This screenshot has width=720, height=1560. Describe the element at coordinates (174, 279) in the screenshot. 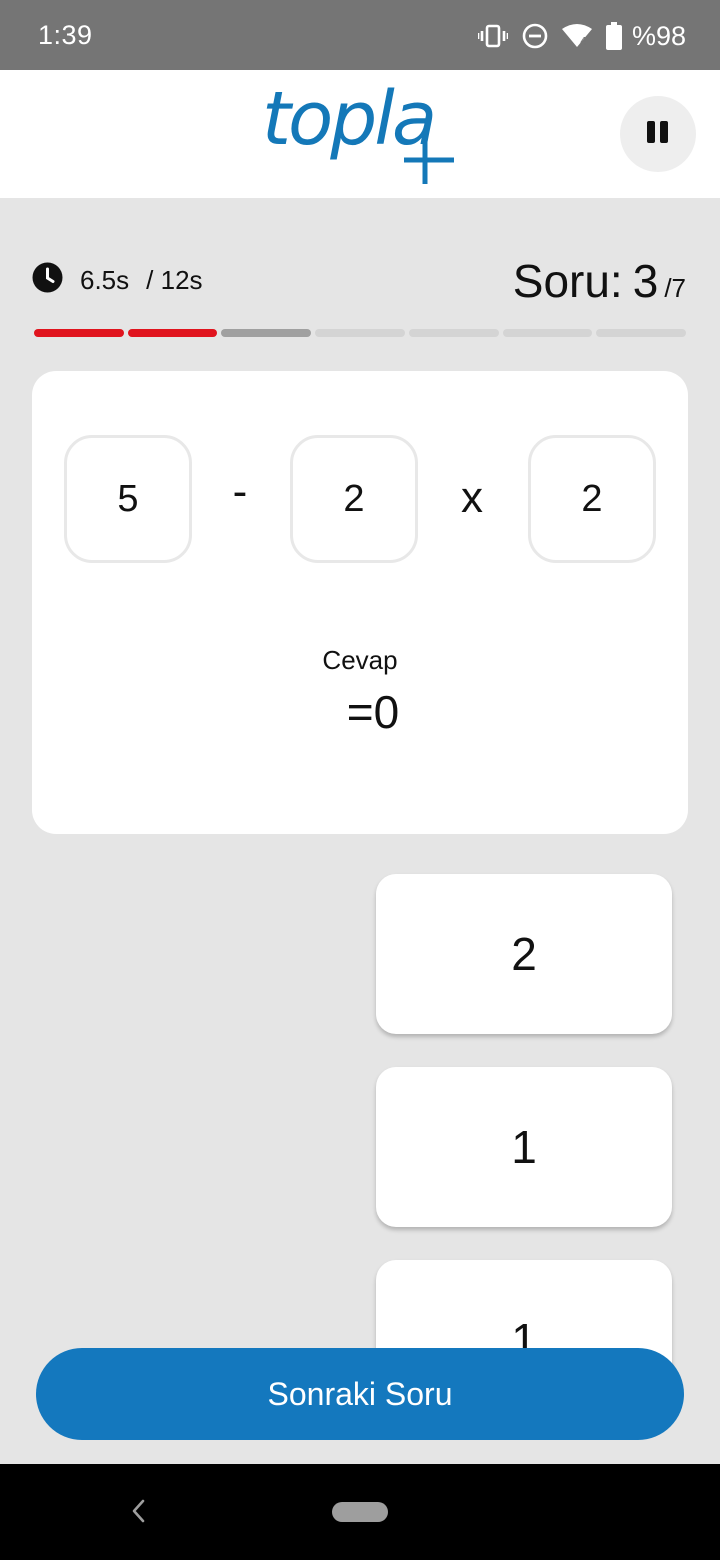

I see `timer-total: / 12s` at that location.